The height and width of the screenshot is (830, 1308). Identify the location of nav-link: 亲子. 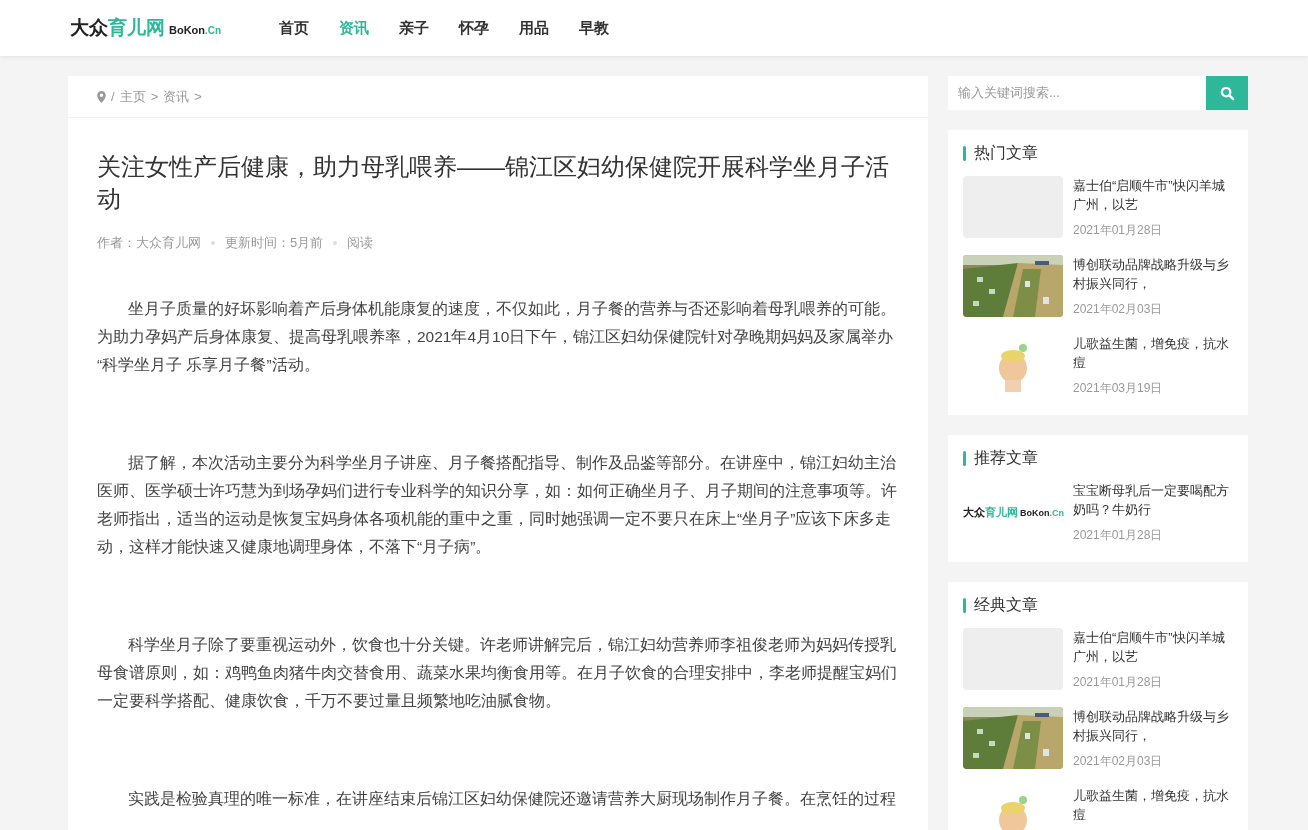
(414, 28).